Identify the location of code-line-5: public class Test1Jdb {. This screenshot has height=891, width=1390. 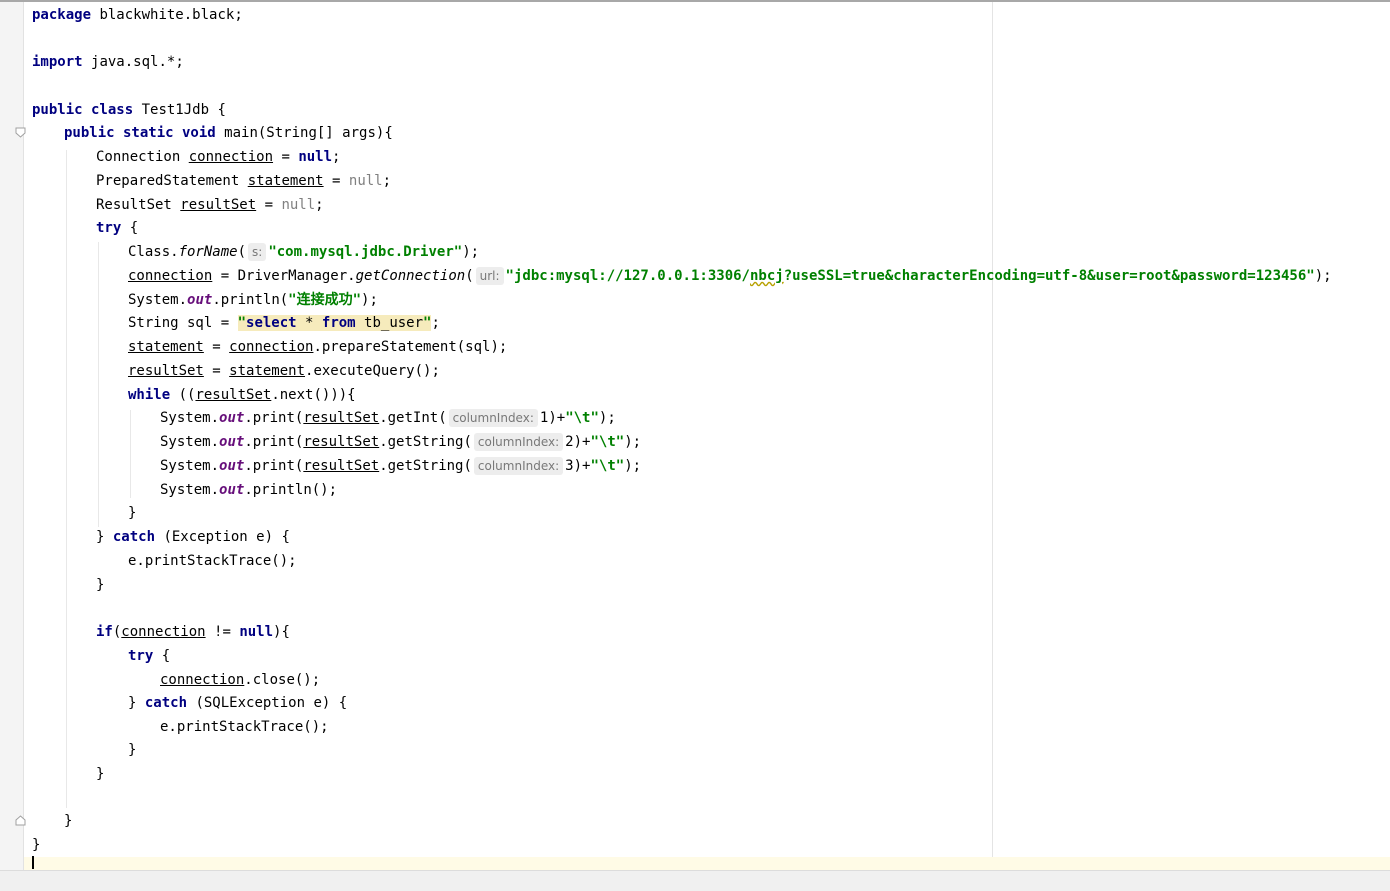
(129, 110).